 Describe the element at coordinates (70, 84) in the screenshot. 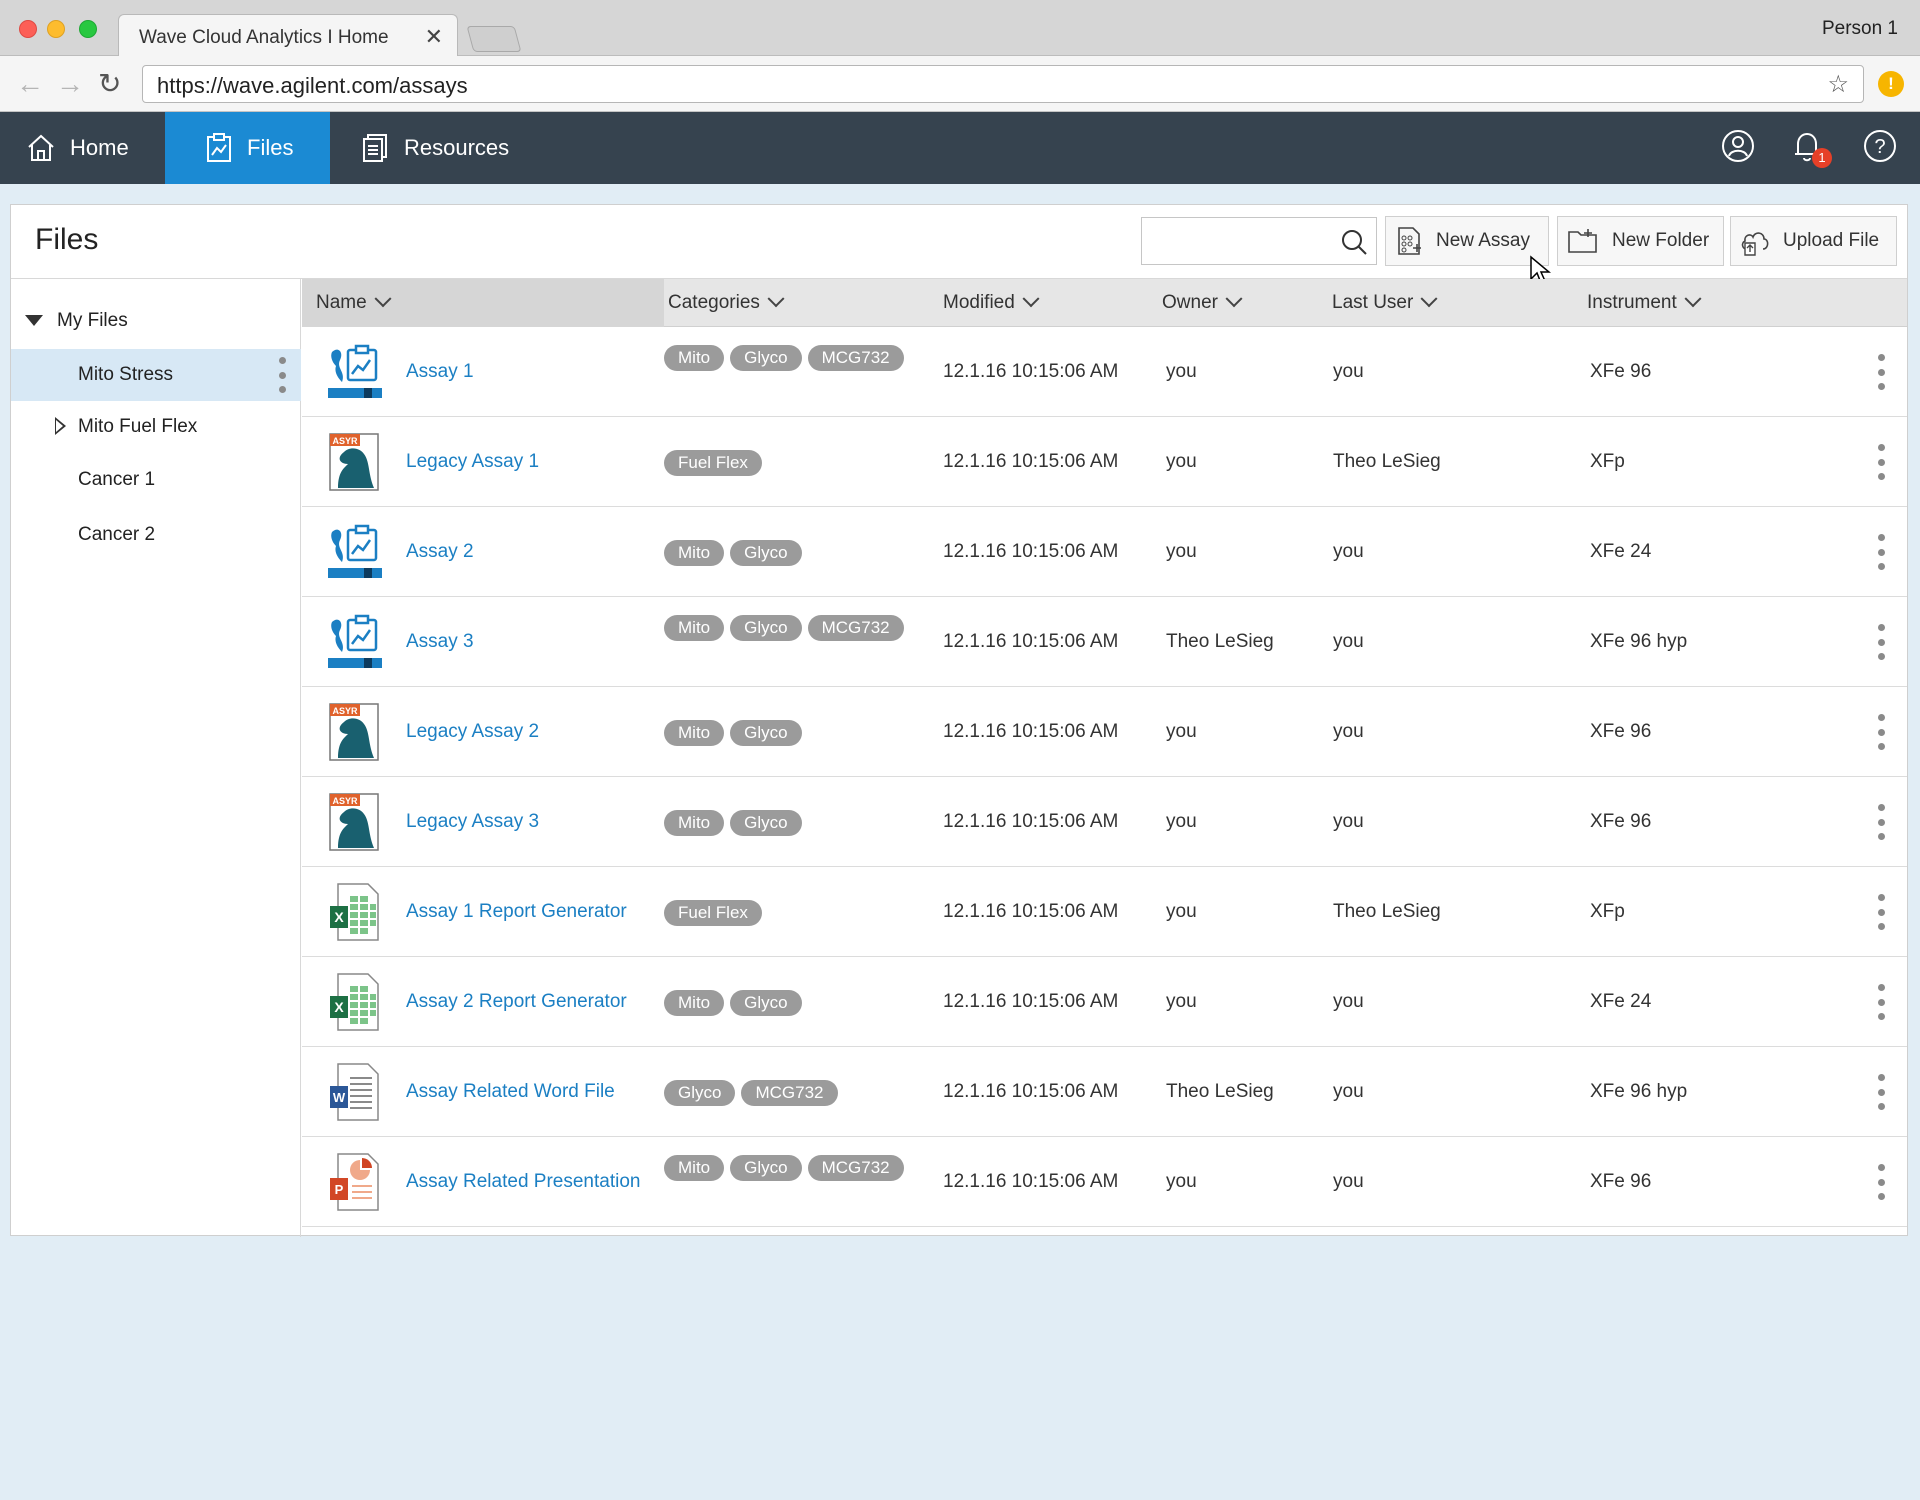

I see `forward-arrow-icon: →` at that location.